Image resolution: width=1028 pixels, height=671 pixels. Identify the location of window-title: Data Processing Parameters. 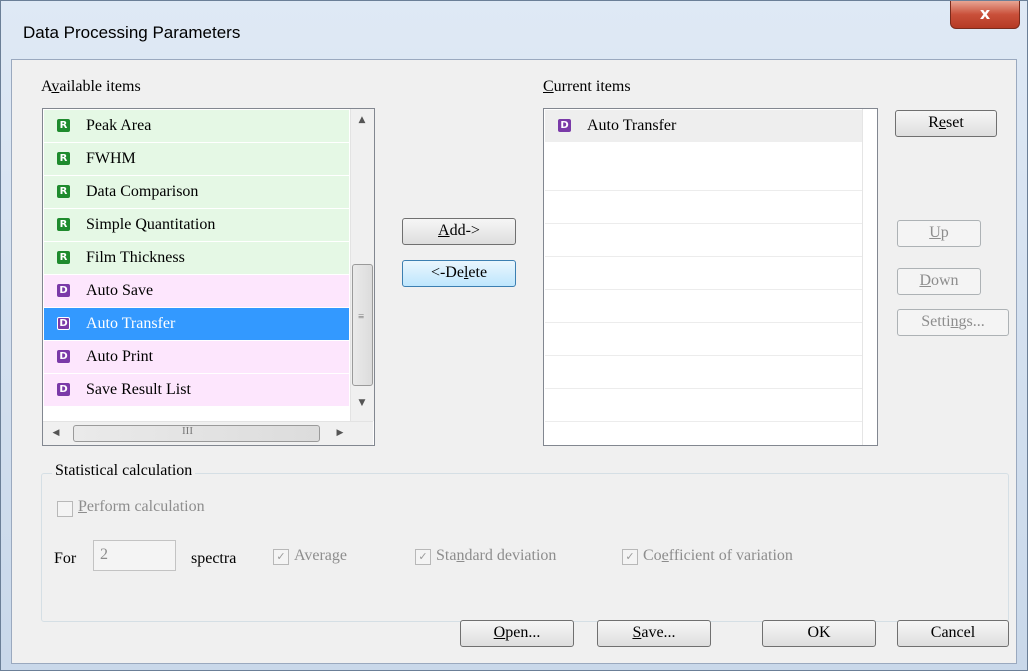
(132, 32).